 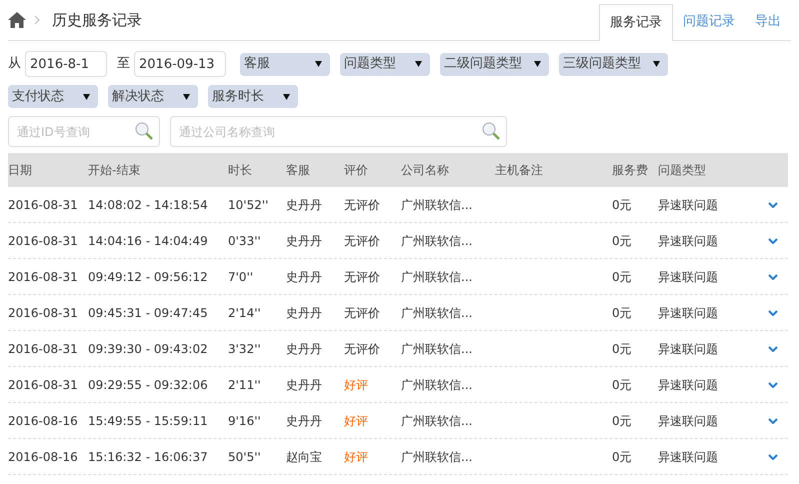 What do you see at coordinates (244, 457) in the screenshot?
I see `table-cell: 50'5''` at bounding box center [244, 457].